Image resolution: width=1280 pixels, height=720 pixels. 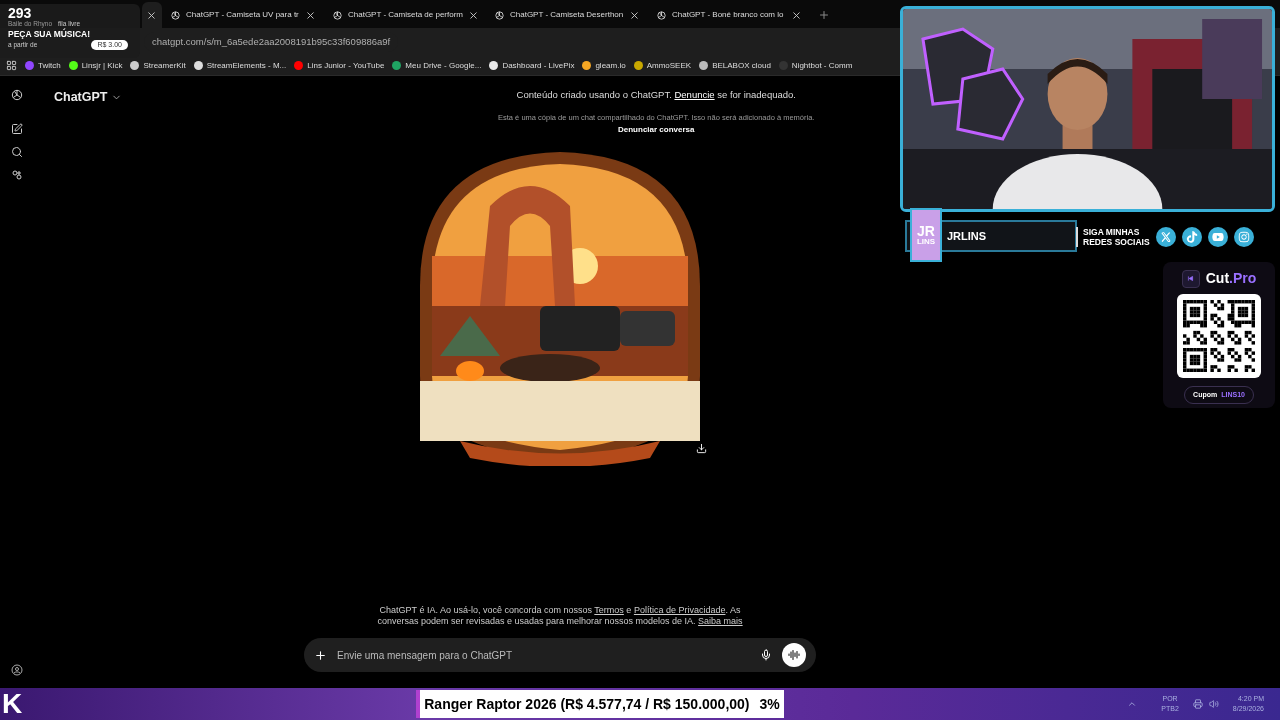 I want to click on tray-chevron-icon, so click(x=1132, y=704).